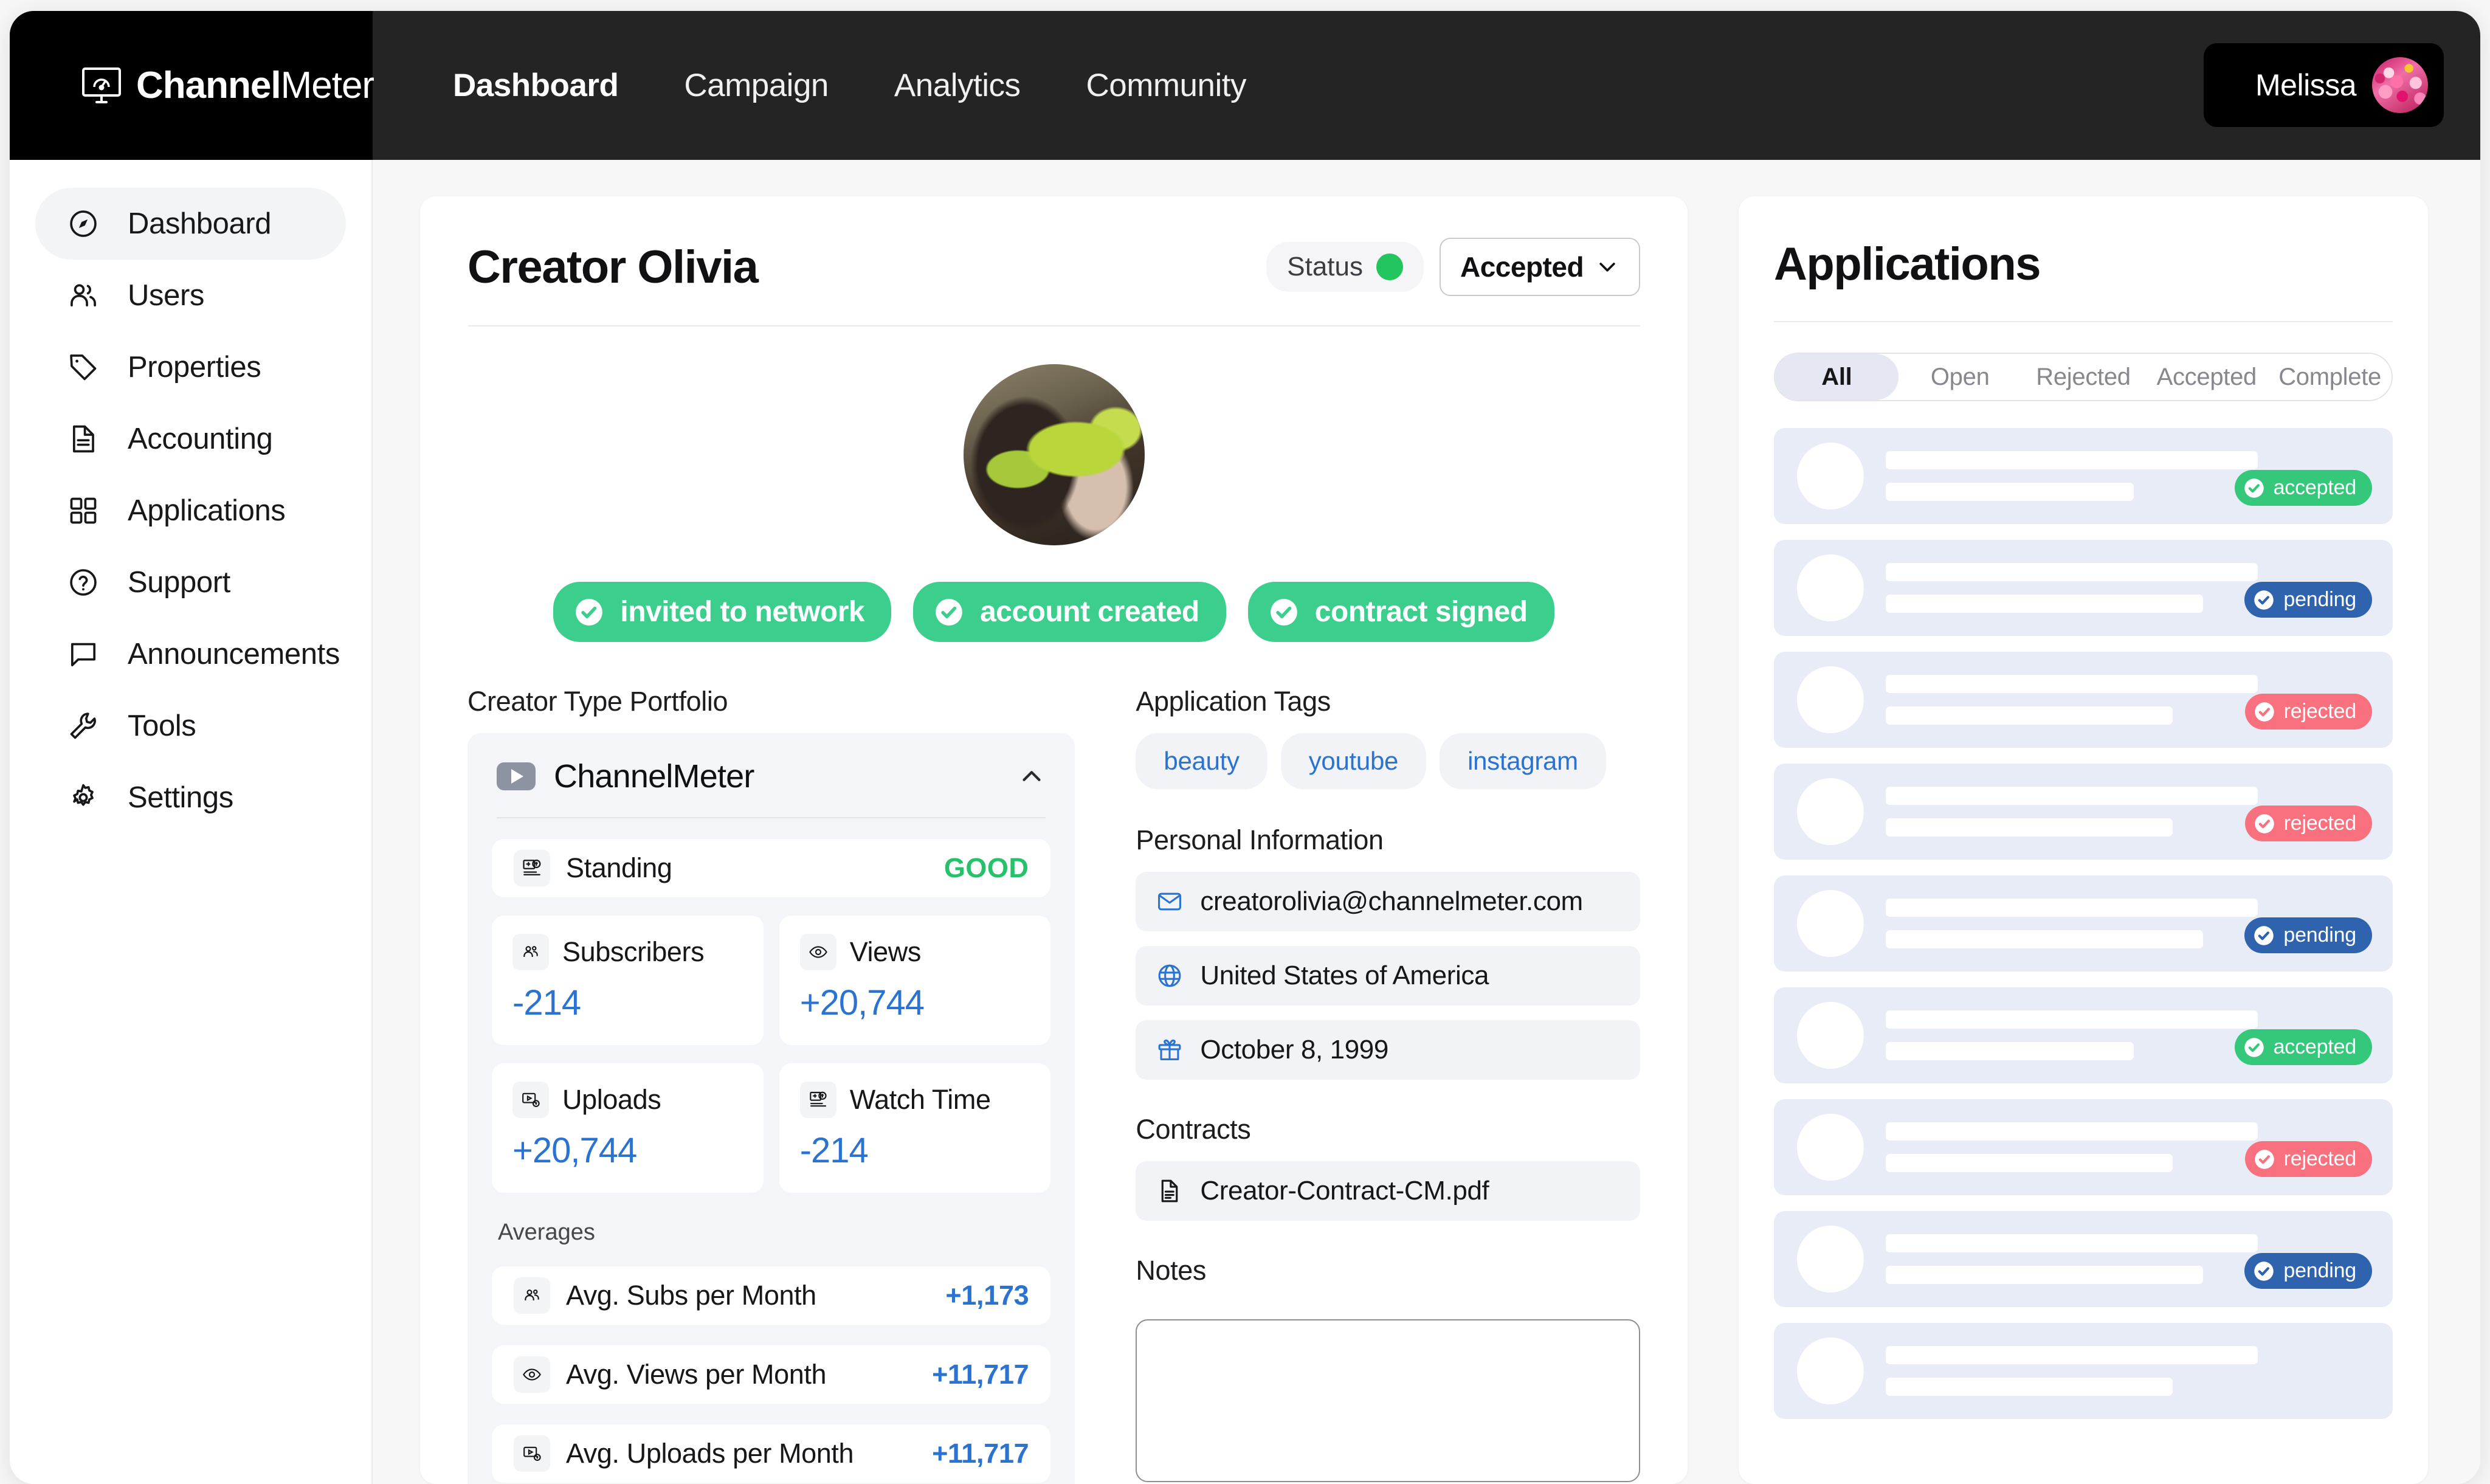 The width and height of the screenshot is (2490, 1484). I want to click on average-row-views: Avg. Views per Month +11,717, so click(772, 1375).